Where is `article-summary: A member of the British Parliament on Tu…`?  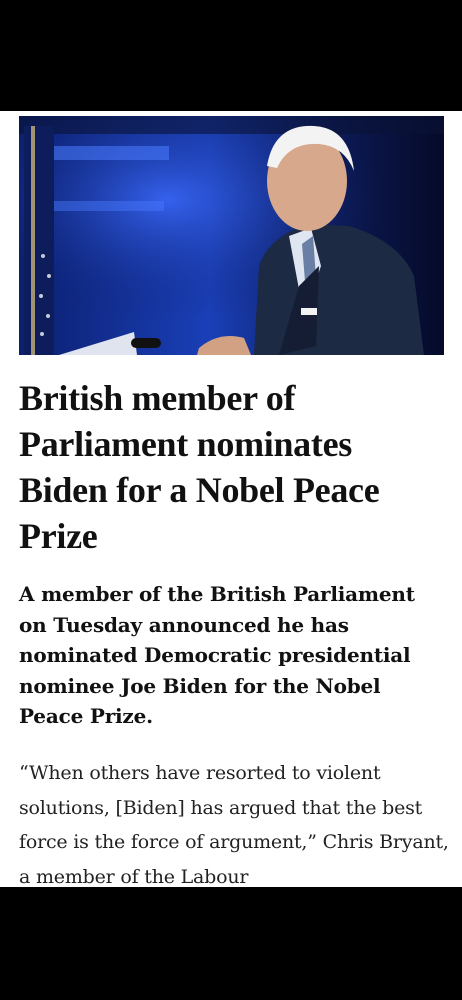 article-summary: A member of the British Parliament on Tu… is located at coordinates (217, 655).